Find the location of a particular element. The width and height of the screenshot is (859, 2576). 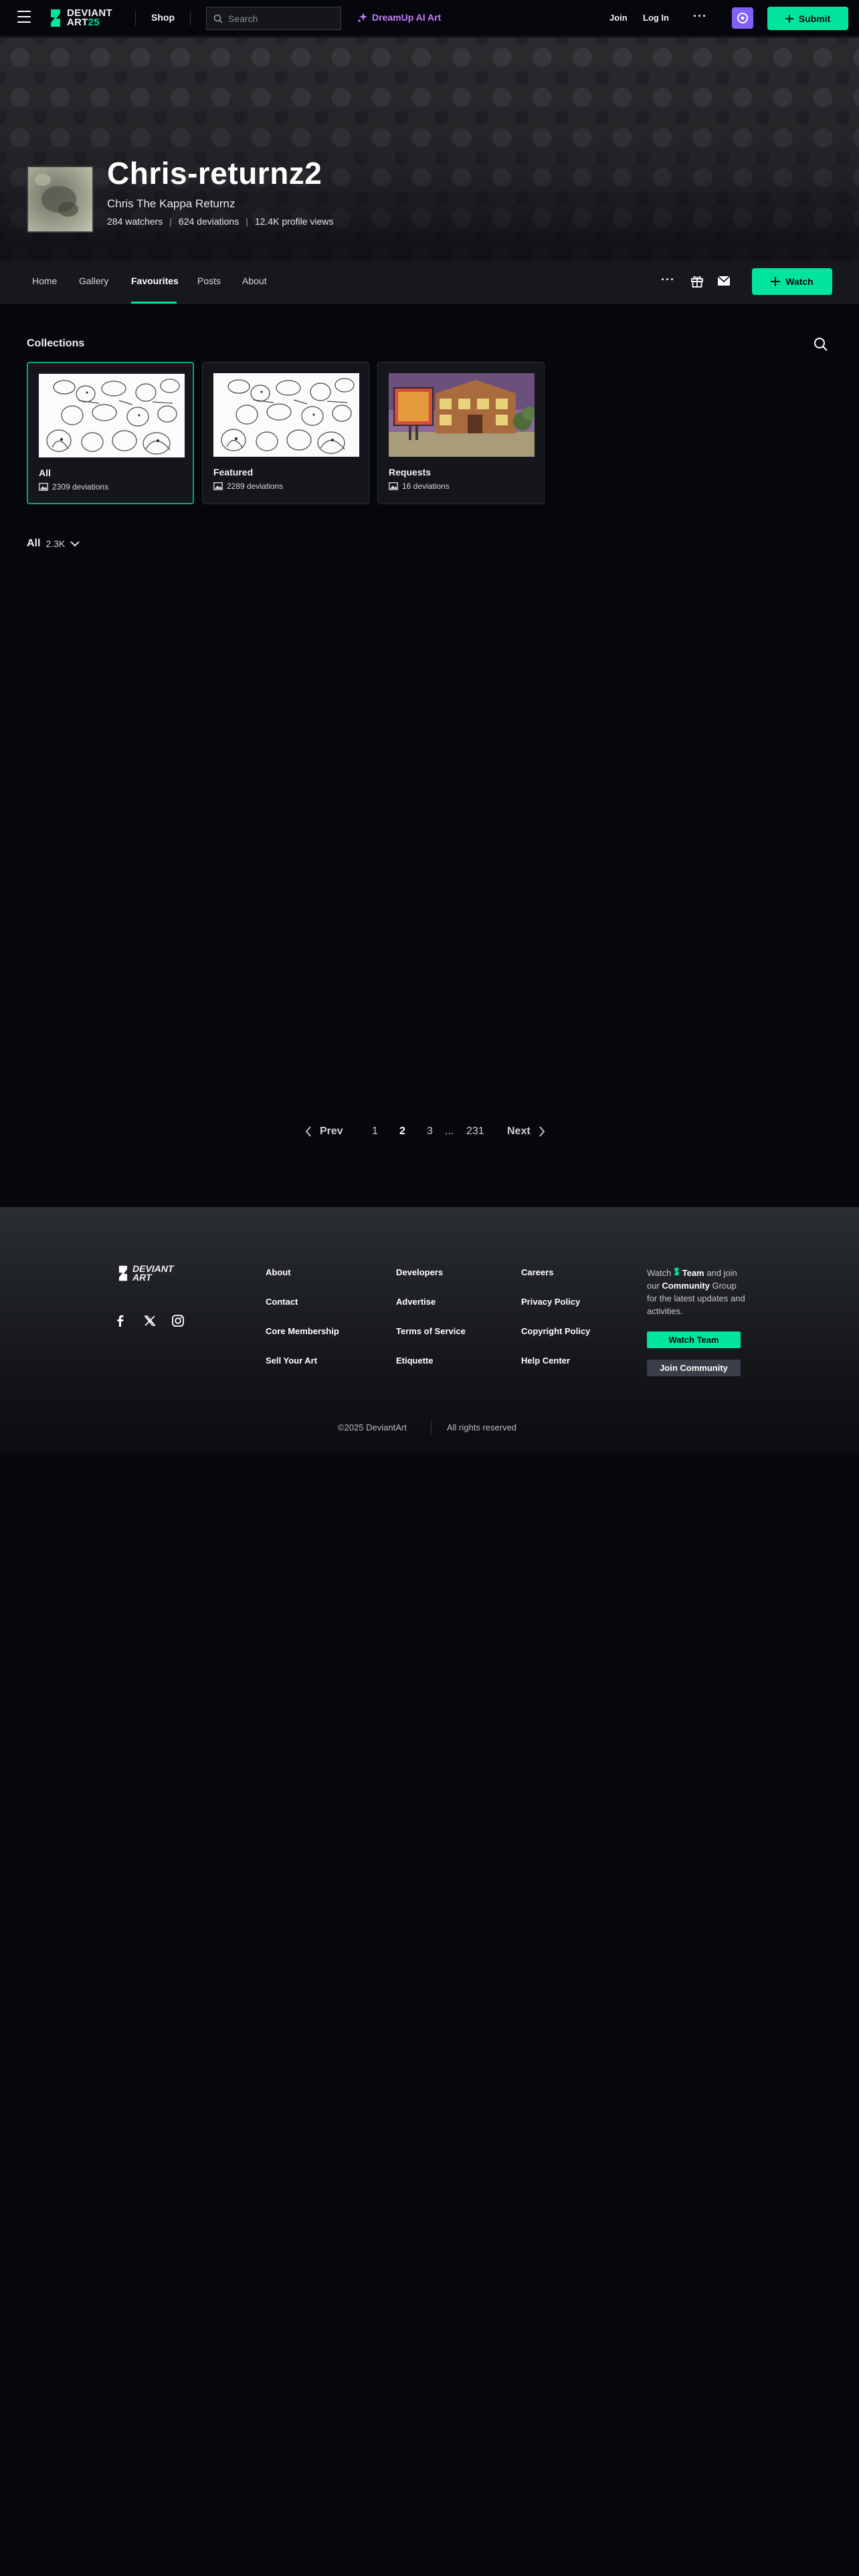

submit-button: Submit is located at coordinates (808, 18).